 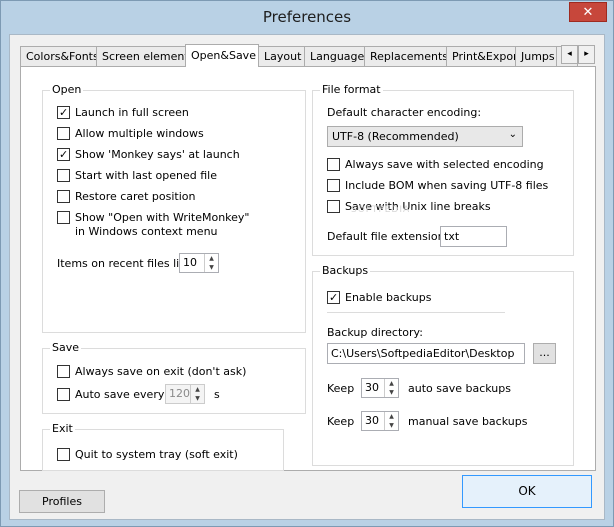 What do you see at coordinates (388, 236) in the screenshot?
I see `extension-label: Default file extension:` at bounding box center [388, 236].